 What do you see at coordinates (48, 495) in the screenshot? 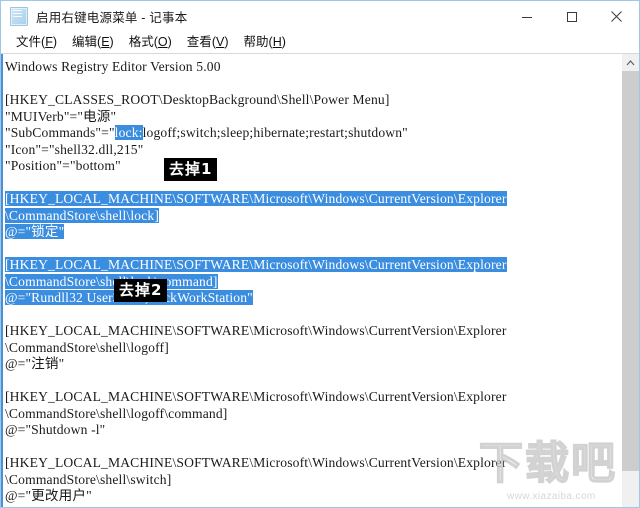
I see `editor-line-text: @="更改用户"` at bounding box center [48, 495].